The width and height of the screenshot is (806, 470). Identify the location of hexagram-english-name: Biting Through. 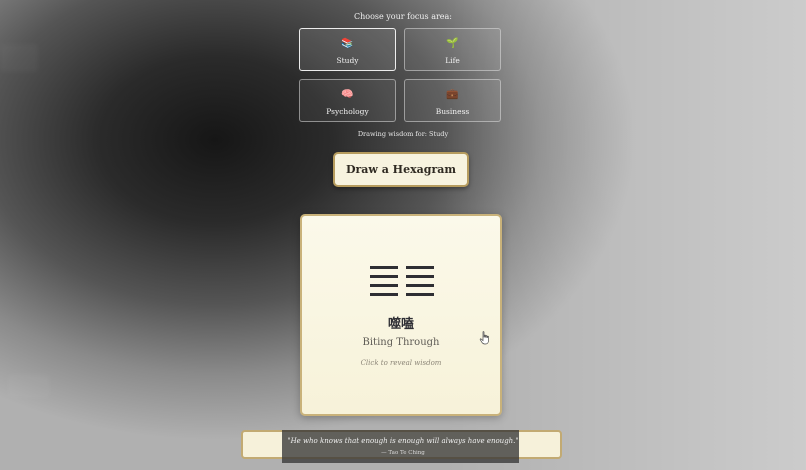
(401, 342).